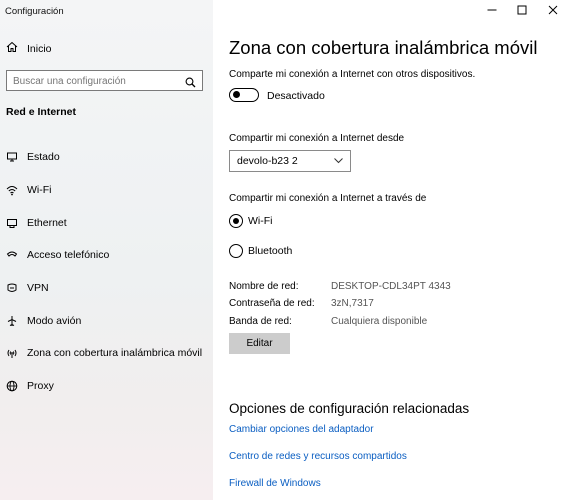 The width and height of the screenshot is (570, 500). What do you see at coordinates (12, 223) in the screenshot?
I see `ethernet-icon` at bounding box center [12, 223].